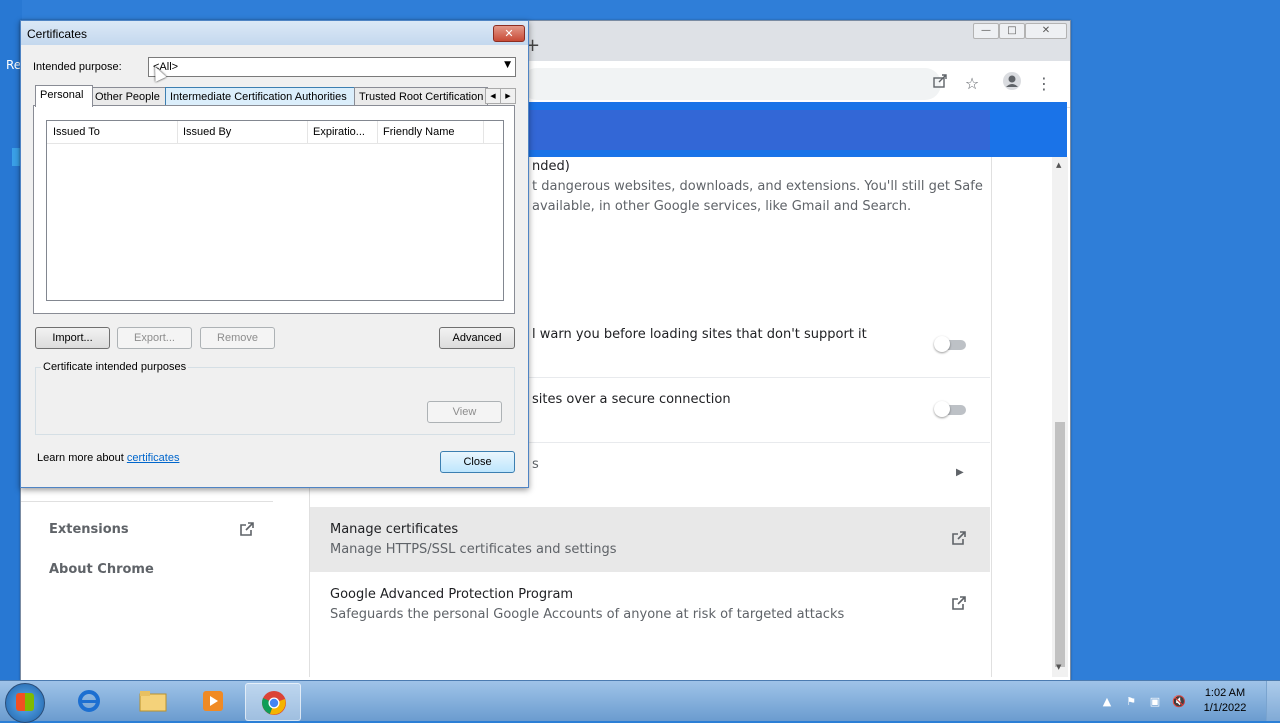 This screenshot has width=1280, height=723. I want to click on dialog-close-button: ✕, so click(509, 33).